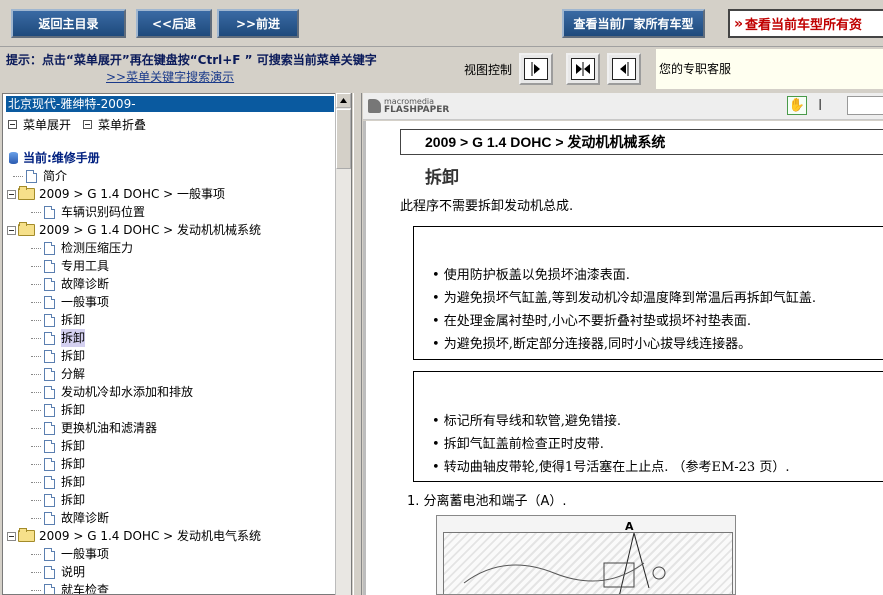 The height and width of the screenshot is (595, 883). I want to click on vehicle-title: 北京现代-雅绅特-2009-, so click(170, 104).